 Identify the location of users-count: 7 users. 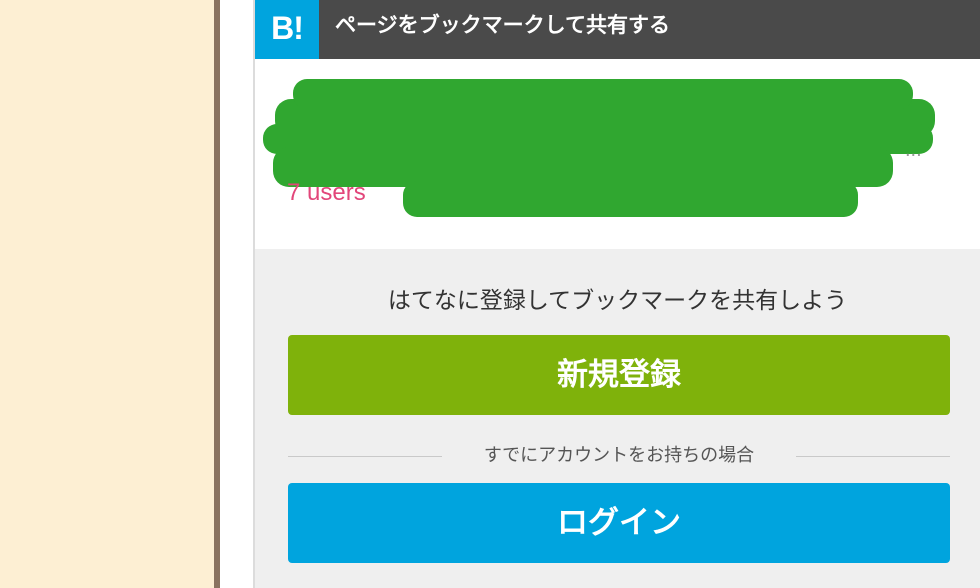
(326, 193).